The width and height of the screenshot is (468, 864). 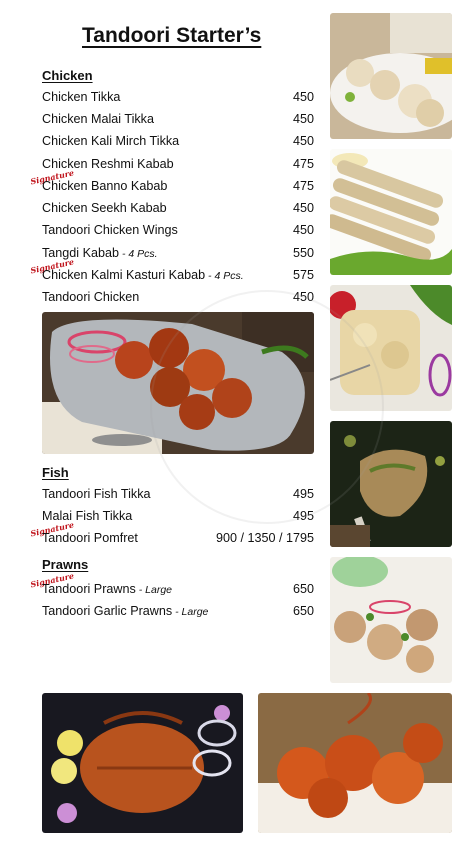 What do you see at coordinates (105, 186) in the screenshot?
I see `item-name: Chicken Banno Kabab` at bounding box center [105, 186].